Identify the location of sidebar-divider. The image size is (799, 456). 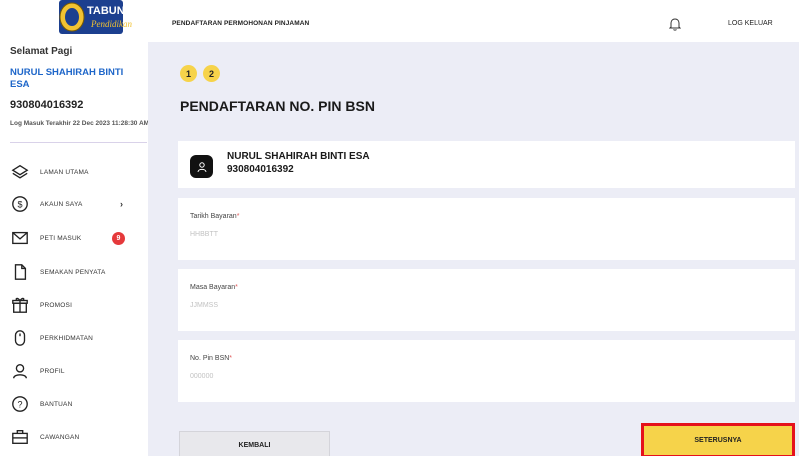
(78, 142).